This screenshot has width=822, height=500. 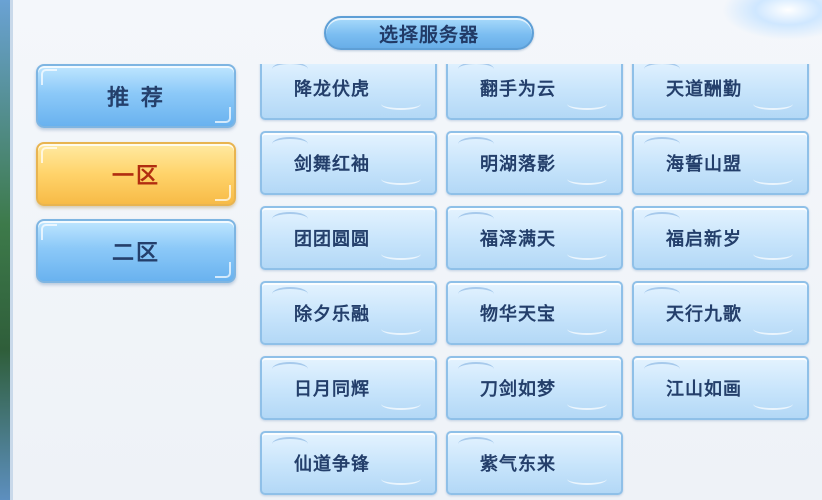 I want to click on server-name: 海誓山盟, so click(x=704, y=164).